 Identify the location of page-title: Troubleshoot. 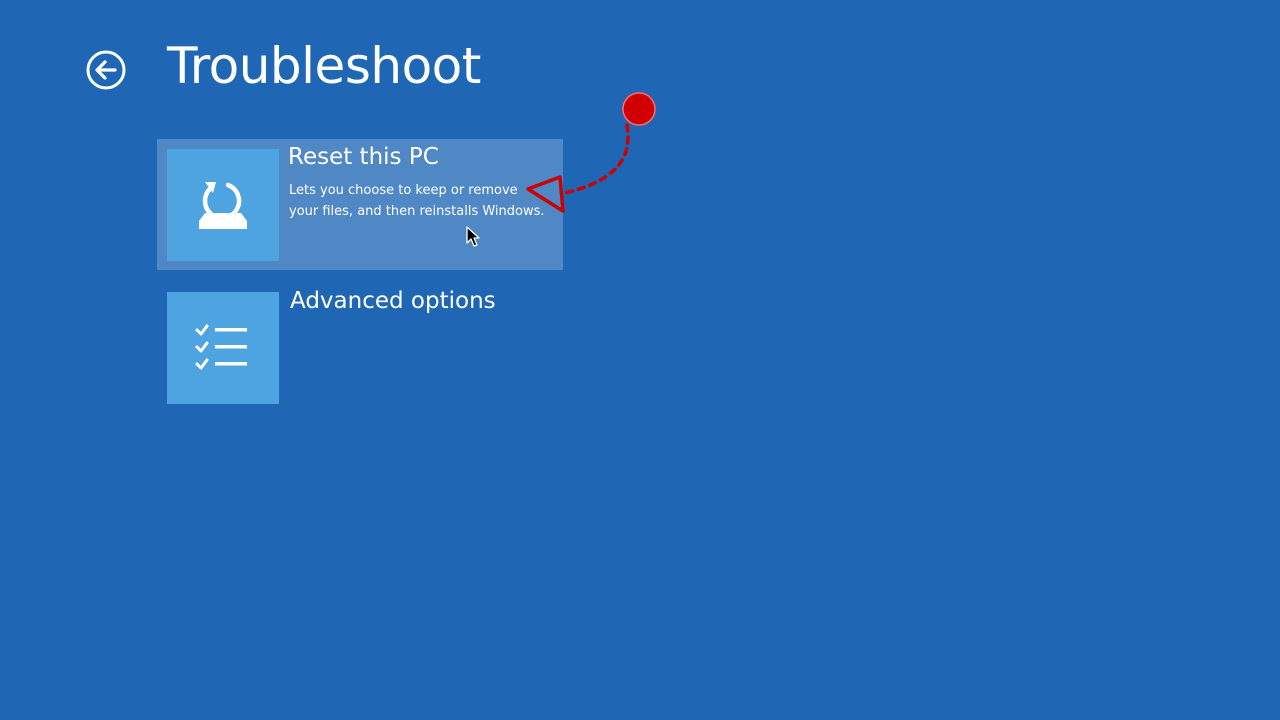
(324, 66).